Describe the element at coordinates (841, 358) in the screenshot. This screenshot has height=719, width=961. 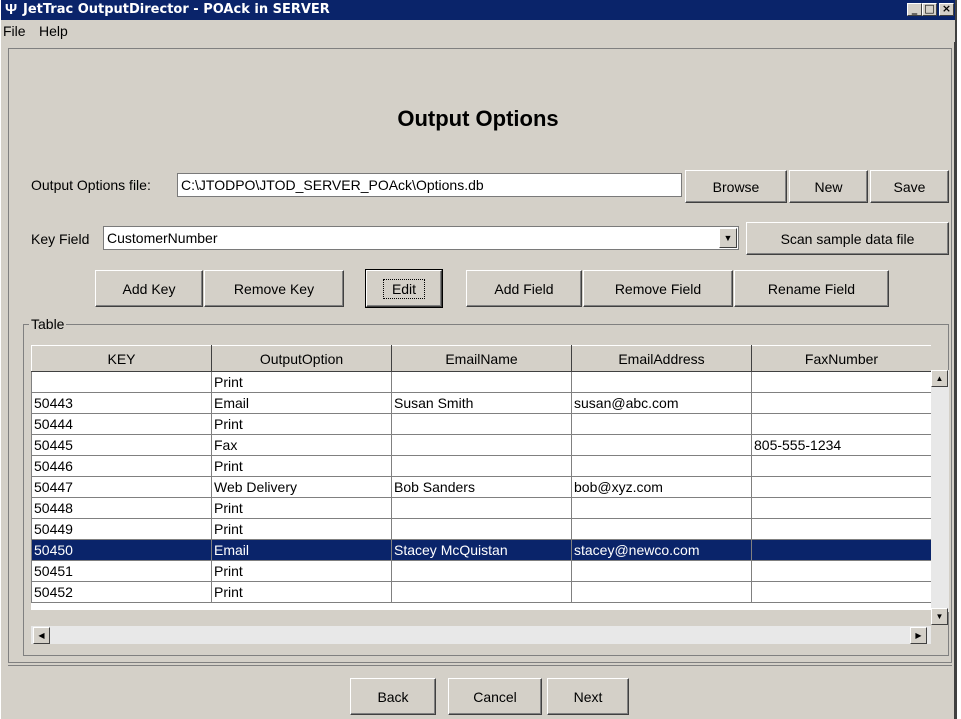
I see `column-header-faxnumber: FaxNumber` at that location.